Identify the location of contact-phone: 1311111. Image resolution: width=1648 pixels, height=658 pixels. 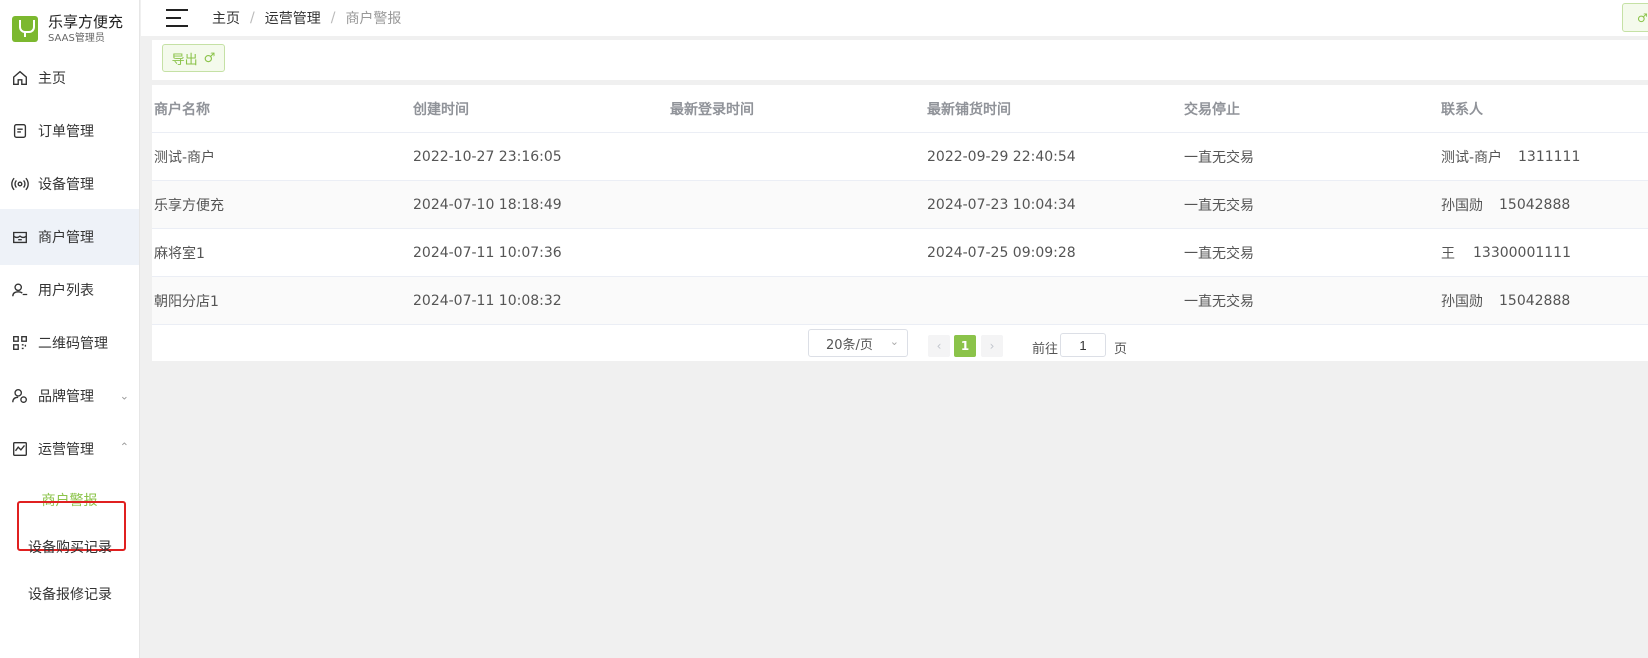
(1549, 156).